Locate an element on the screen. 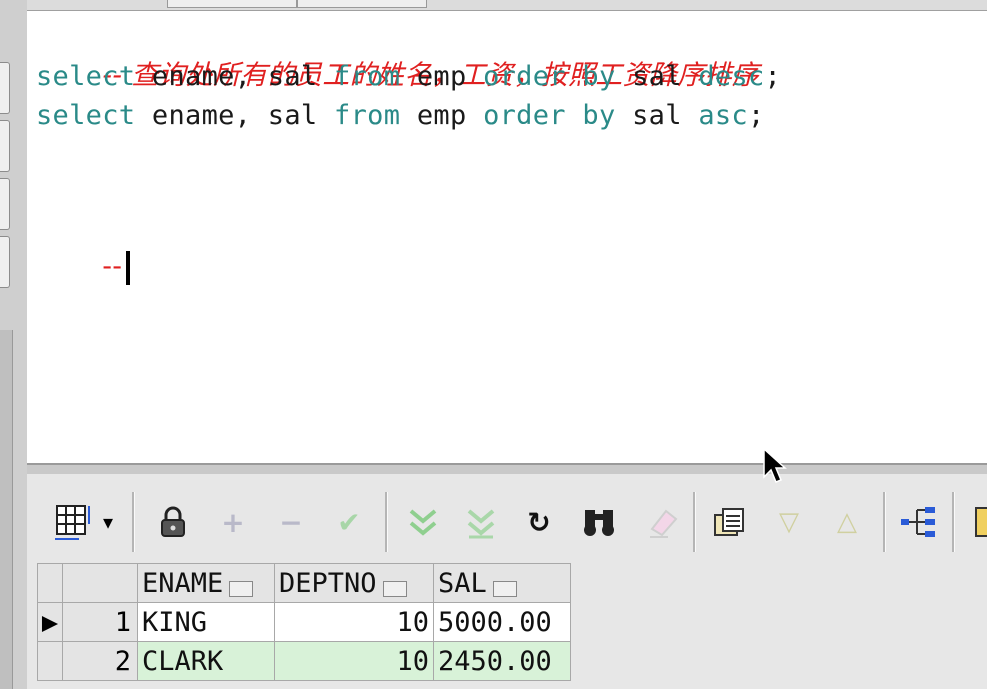  fetch-last-icon is located at coordinates (481, 522).